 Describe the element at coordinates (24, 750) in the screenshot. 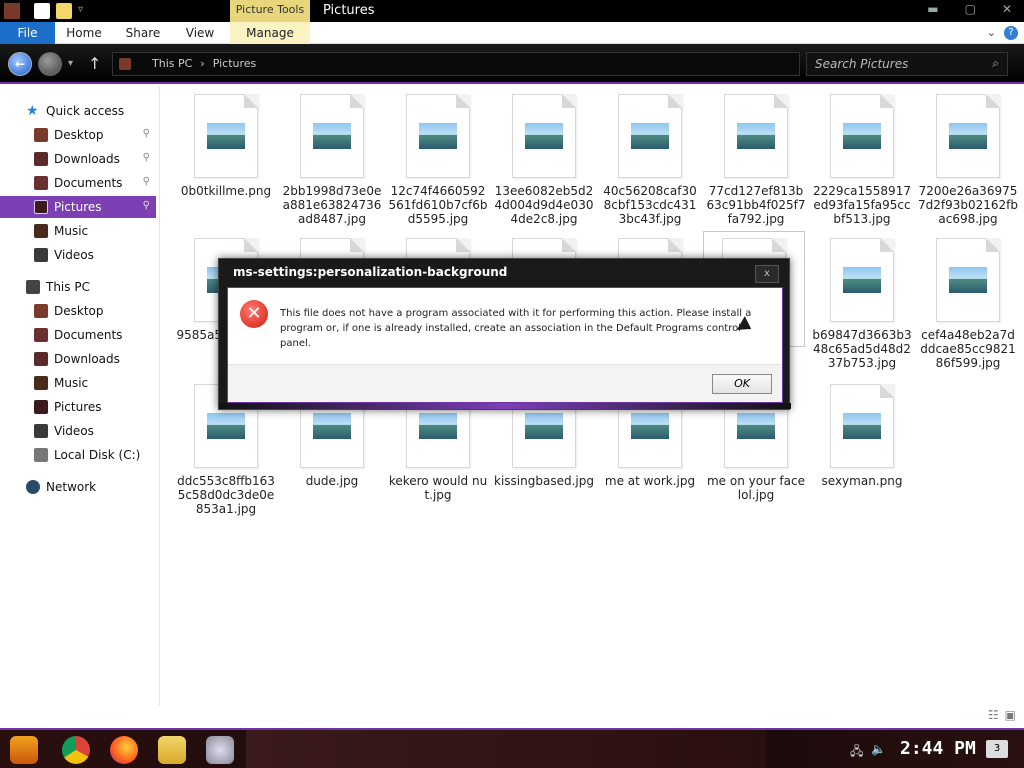

I see `start-button` at that location.